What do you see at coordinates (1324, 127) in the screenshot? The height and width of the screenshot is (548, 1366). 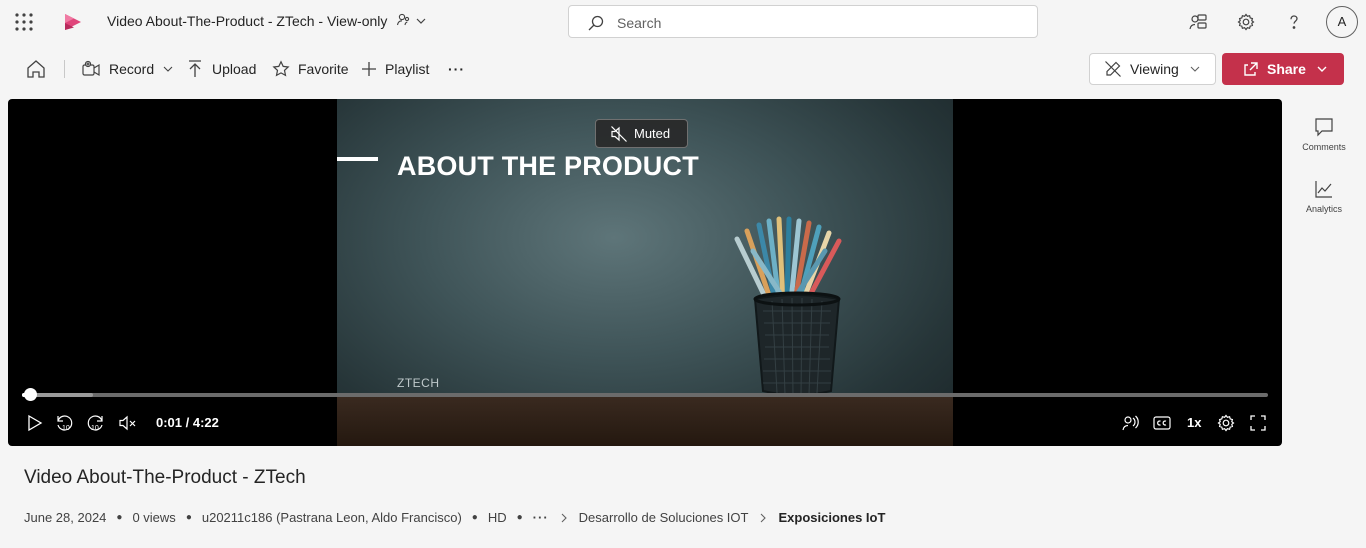 I see `comment-icon` at bounding box center [1324, 127].